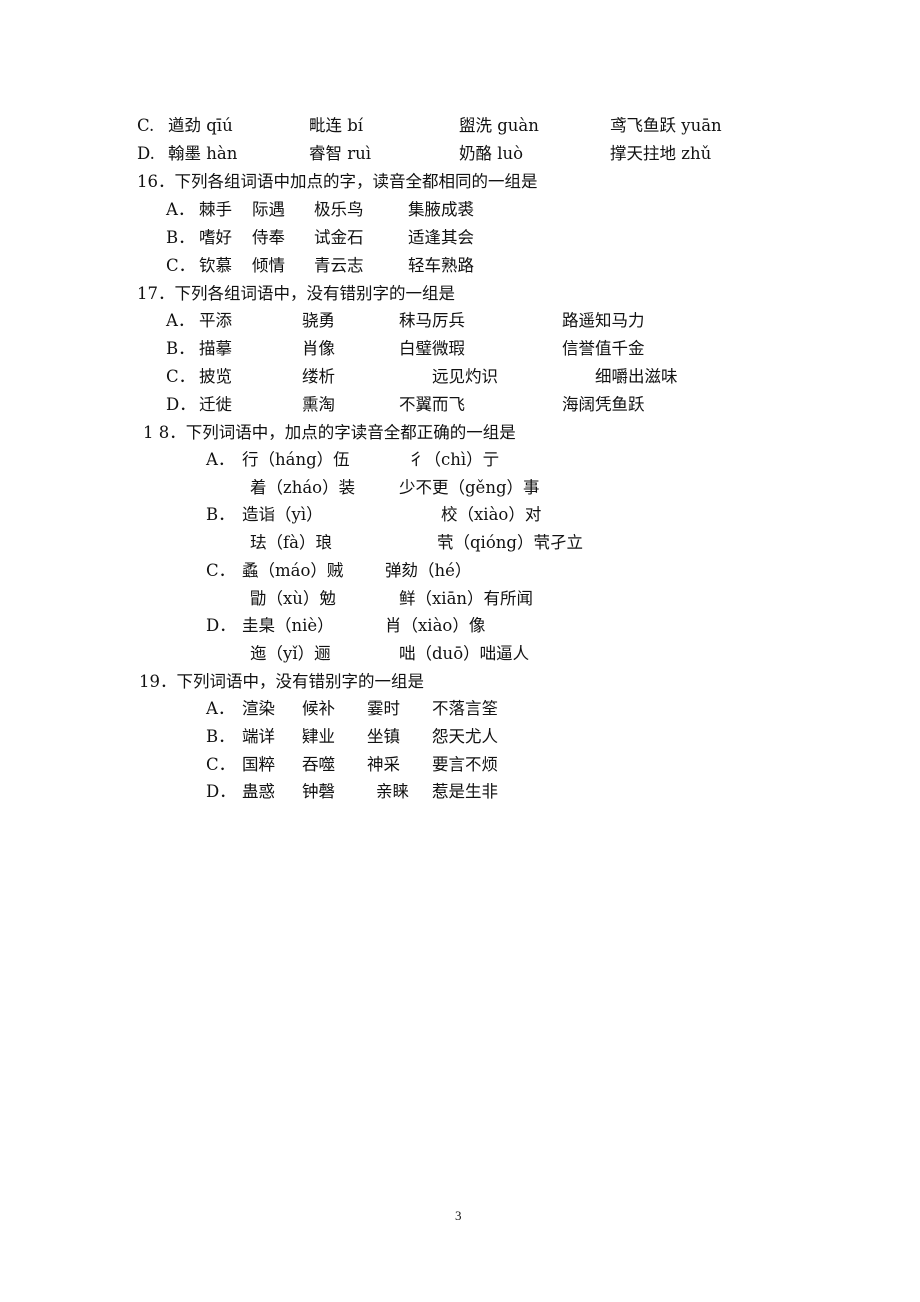 The height and width of the screenshot is (1302, 920). Describe the element at coordinates (303, 487) in the screenshot. I see `option-item: 着（zháo）装` at that location.